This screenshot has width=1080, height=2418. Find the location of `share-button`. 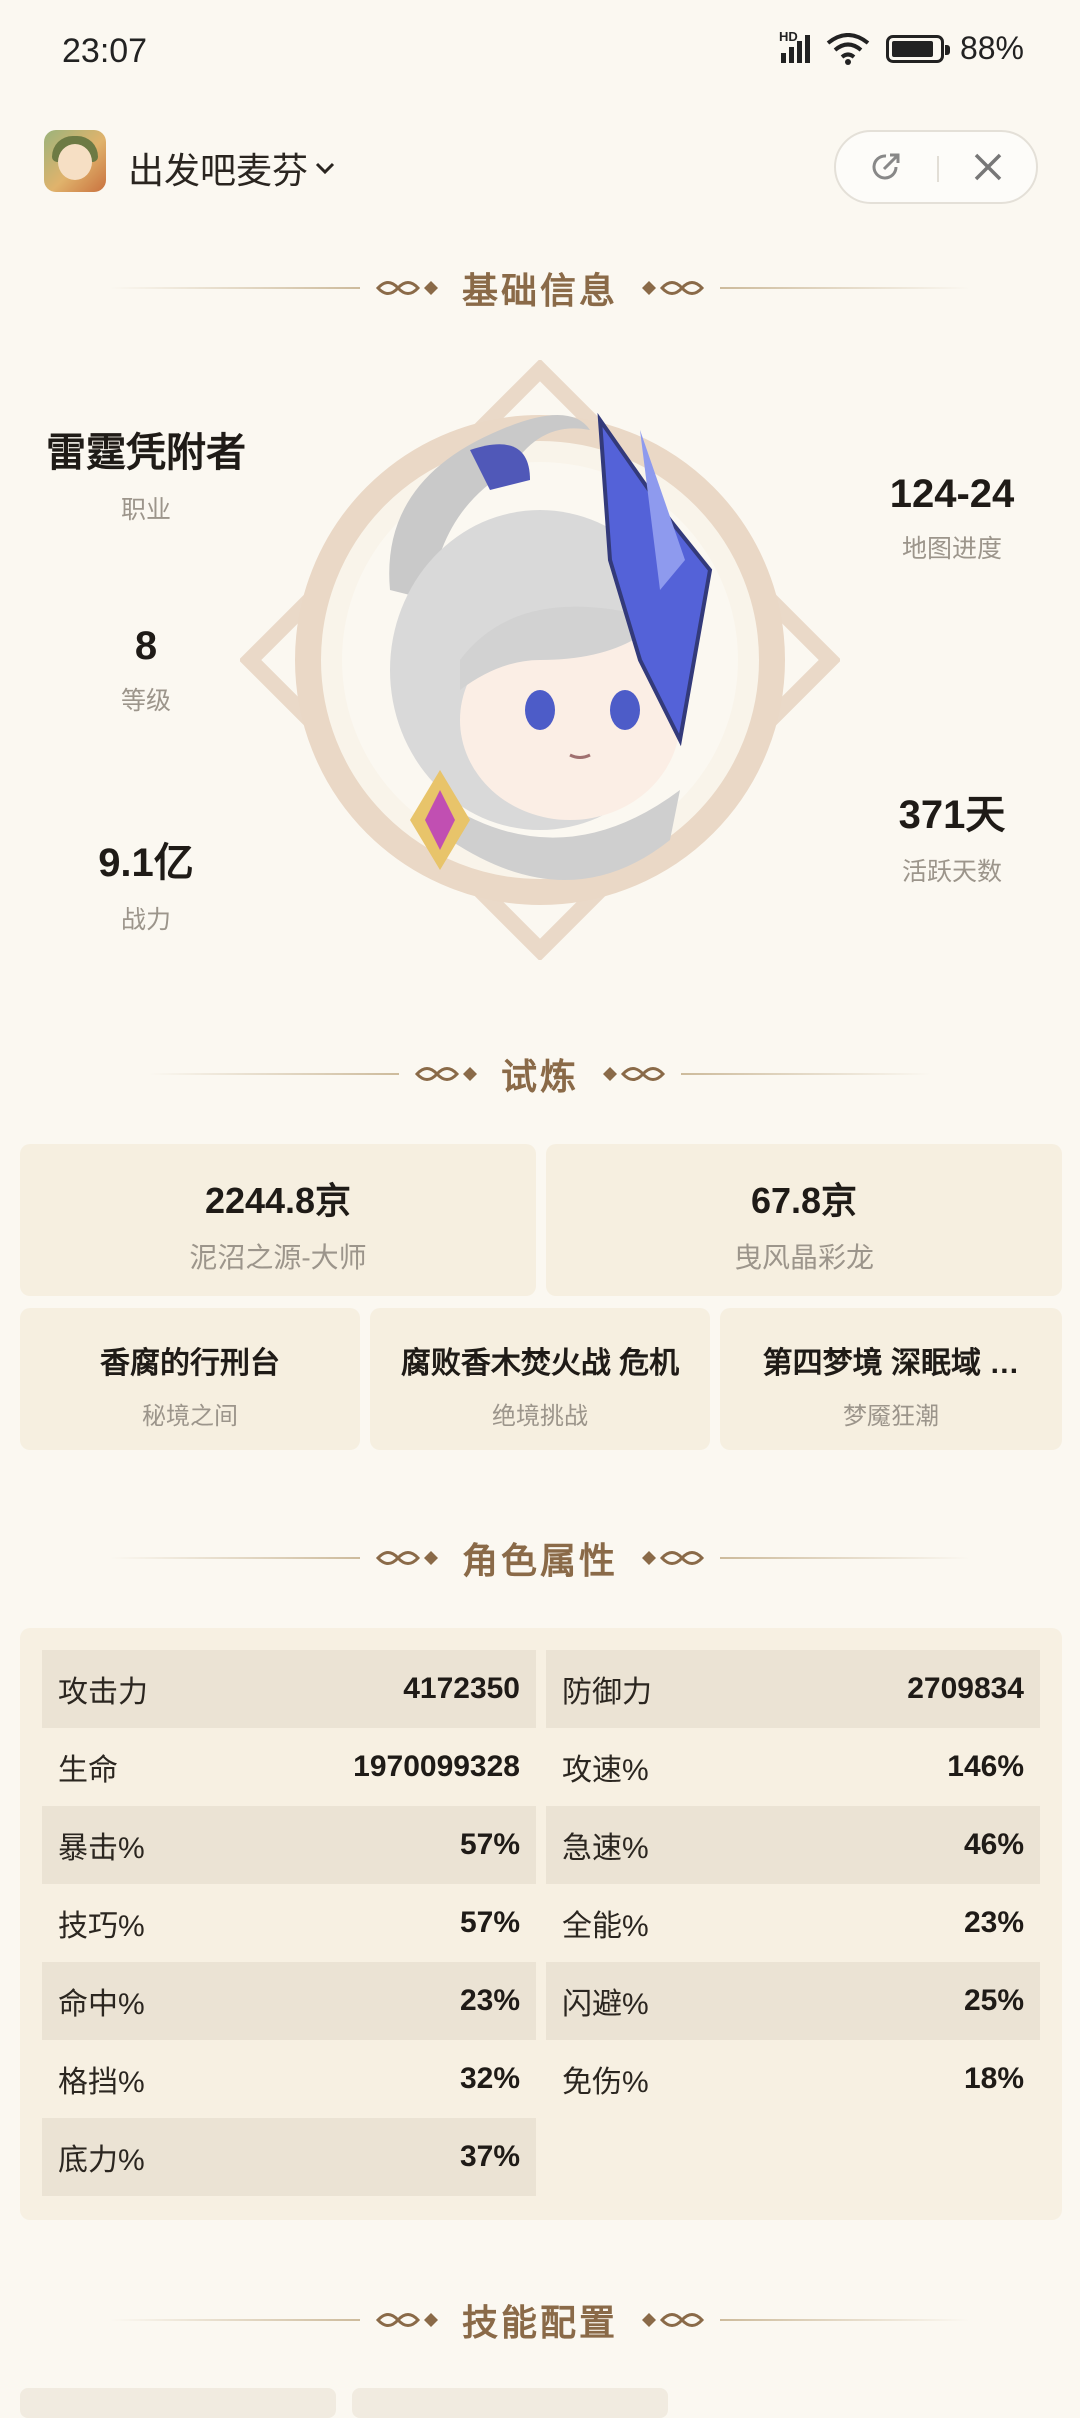

share-button is located at coordinates (886, 167).